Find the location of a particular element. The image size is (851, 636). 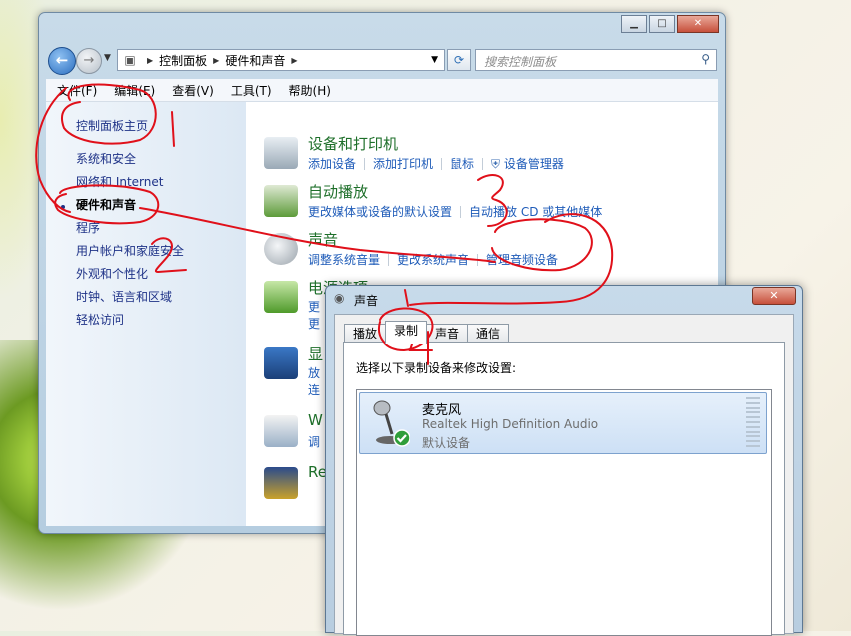

list-item: 麦克风 Realtek High Definition Audio 默认设备 is located at coordinates (563, 423).